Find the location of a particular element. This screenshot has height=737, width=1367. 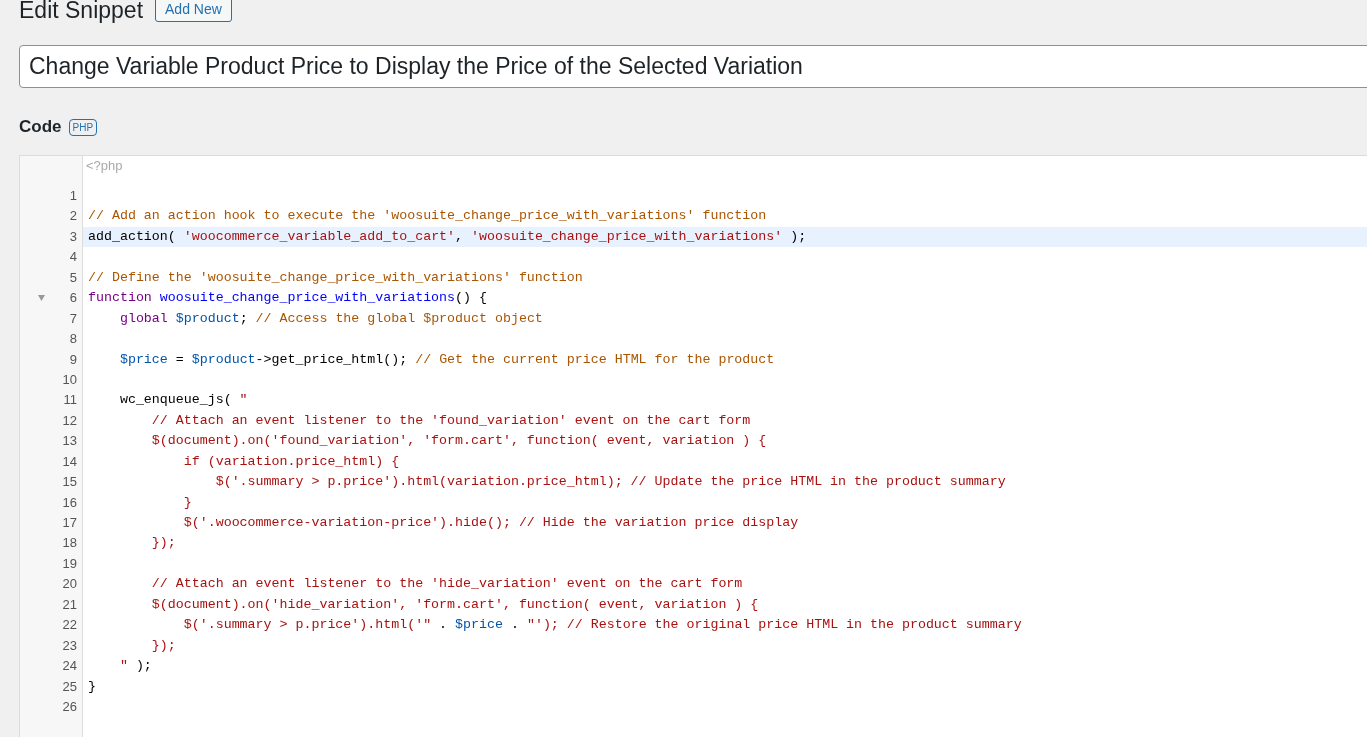

line-number: 11 is located at coordinates (70, 400).